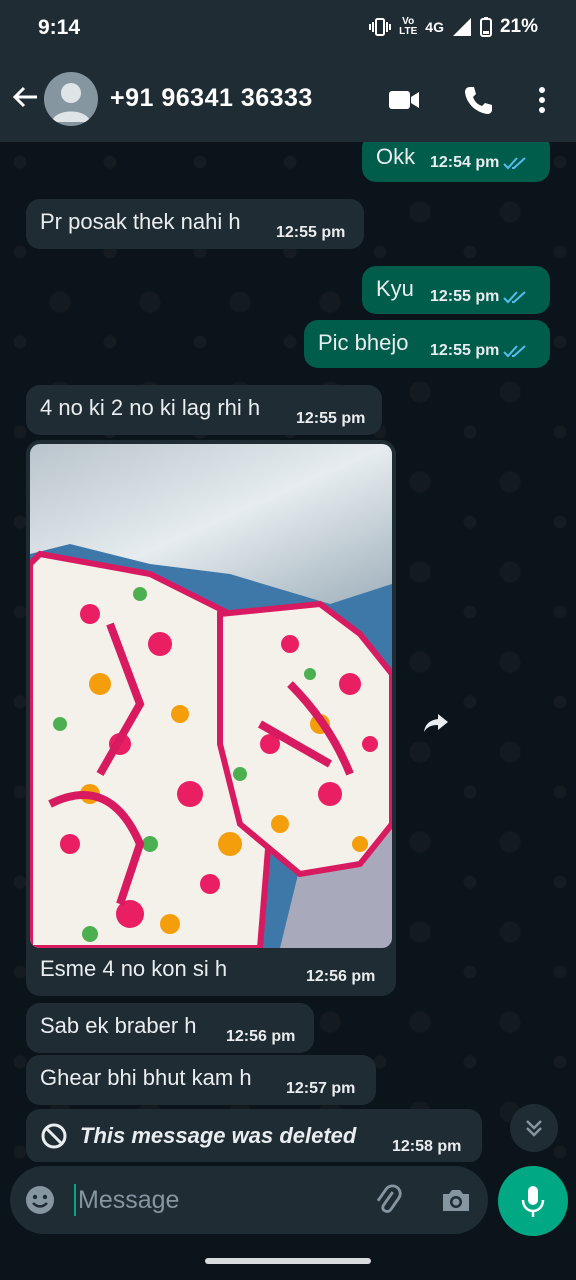 This screenshot has height=1280, width=576. What do you see at coordinates (211, 98) in the screenshot?
I see `contact-name: +91 96341 36333` at bounding box center [211, 98].